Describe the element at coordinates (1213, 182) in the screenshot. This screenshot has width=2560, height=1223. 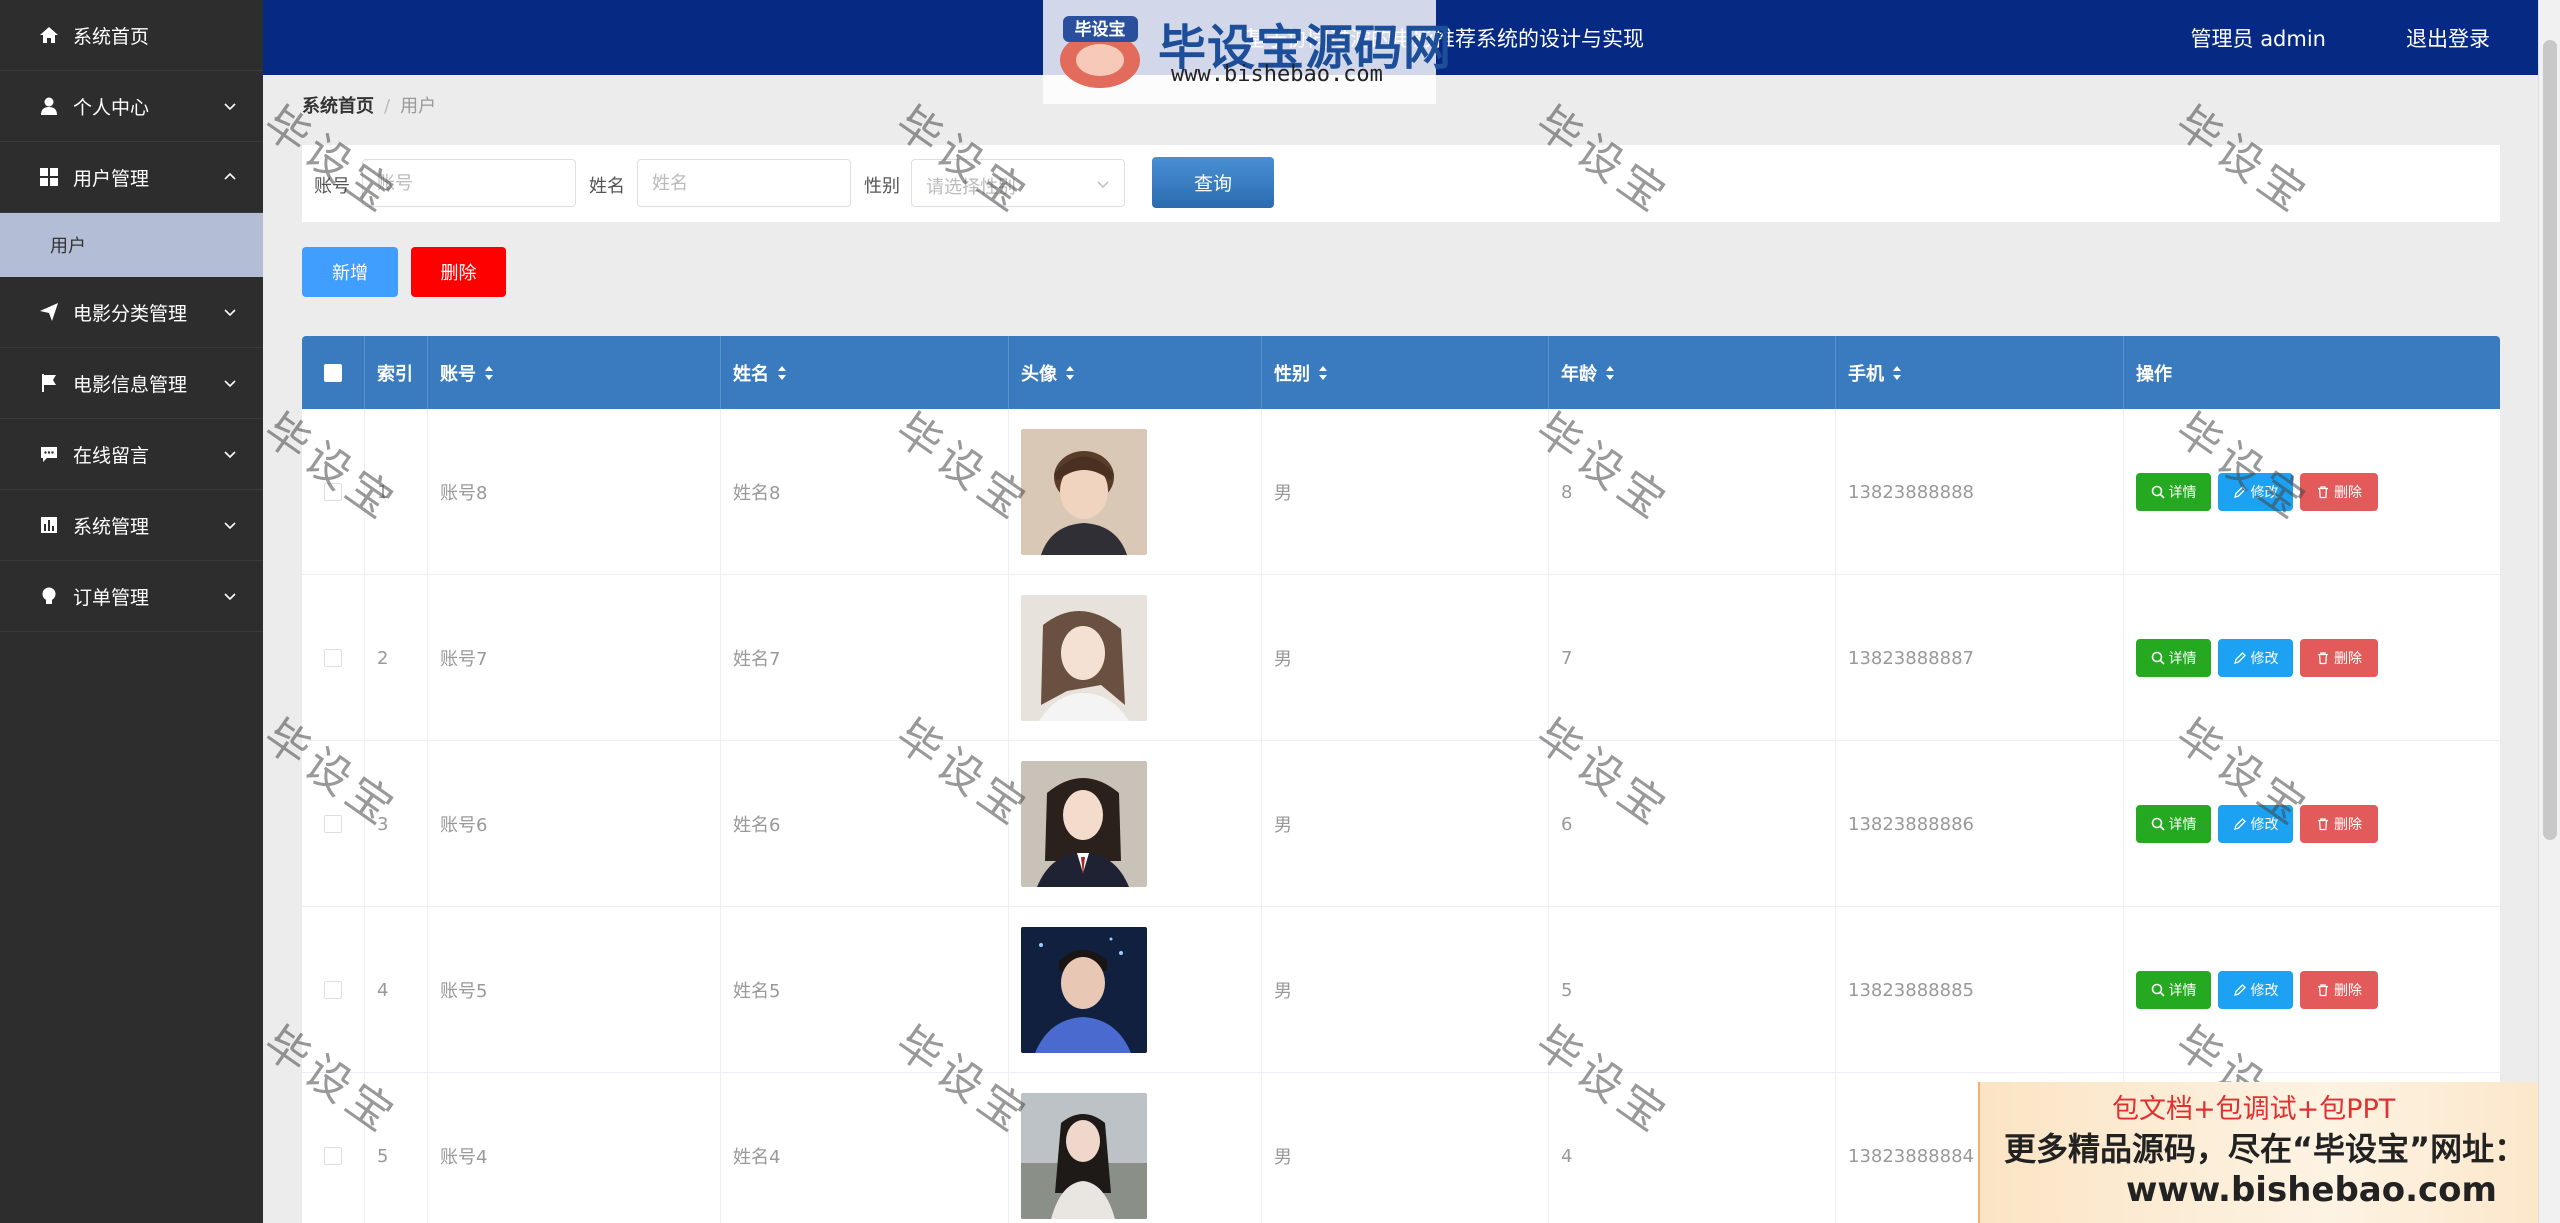
I see `query-button: 查询` at that location.